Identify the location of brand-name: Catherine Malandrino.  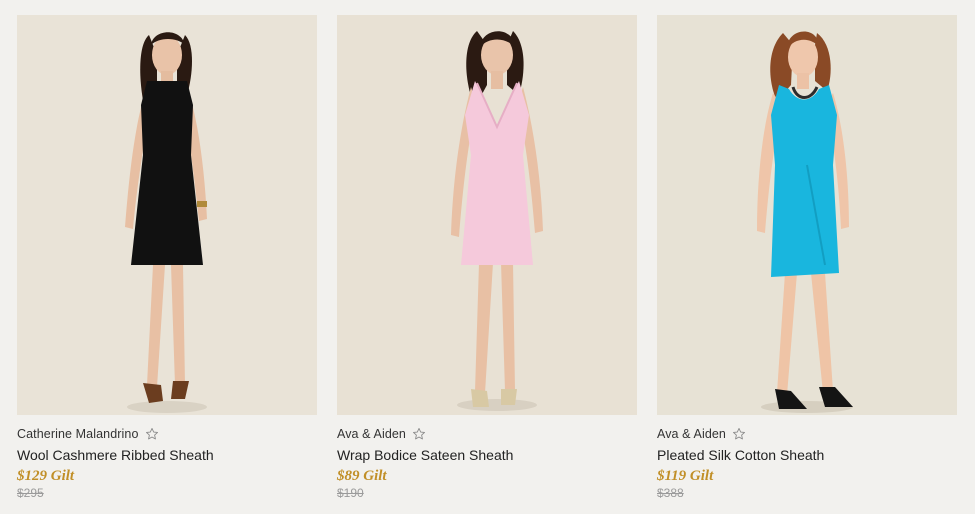
(78, 434).